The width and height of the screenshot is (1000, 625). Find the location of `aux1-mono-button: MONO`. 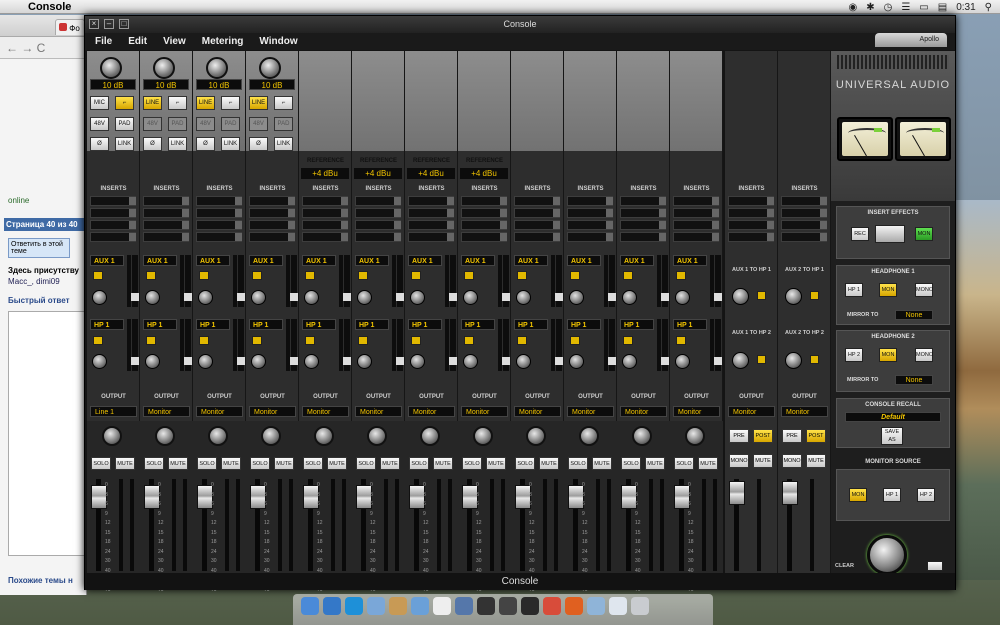

aux1-mono-button: MONO is located at coordinates (739, 461).